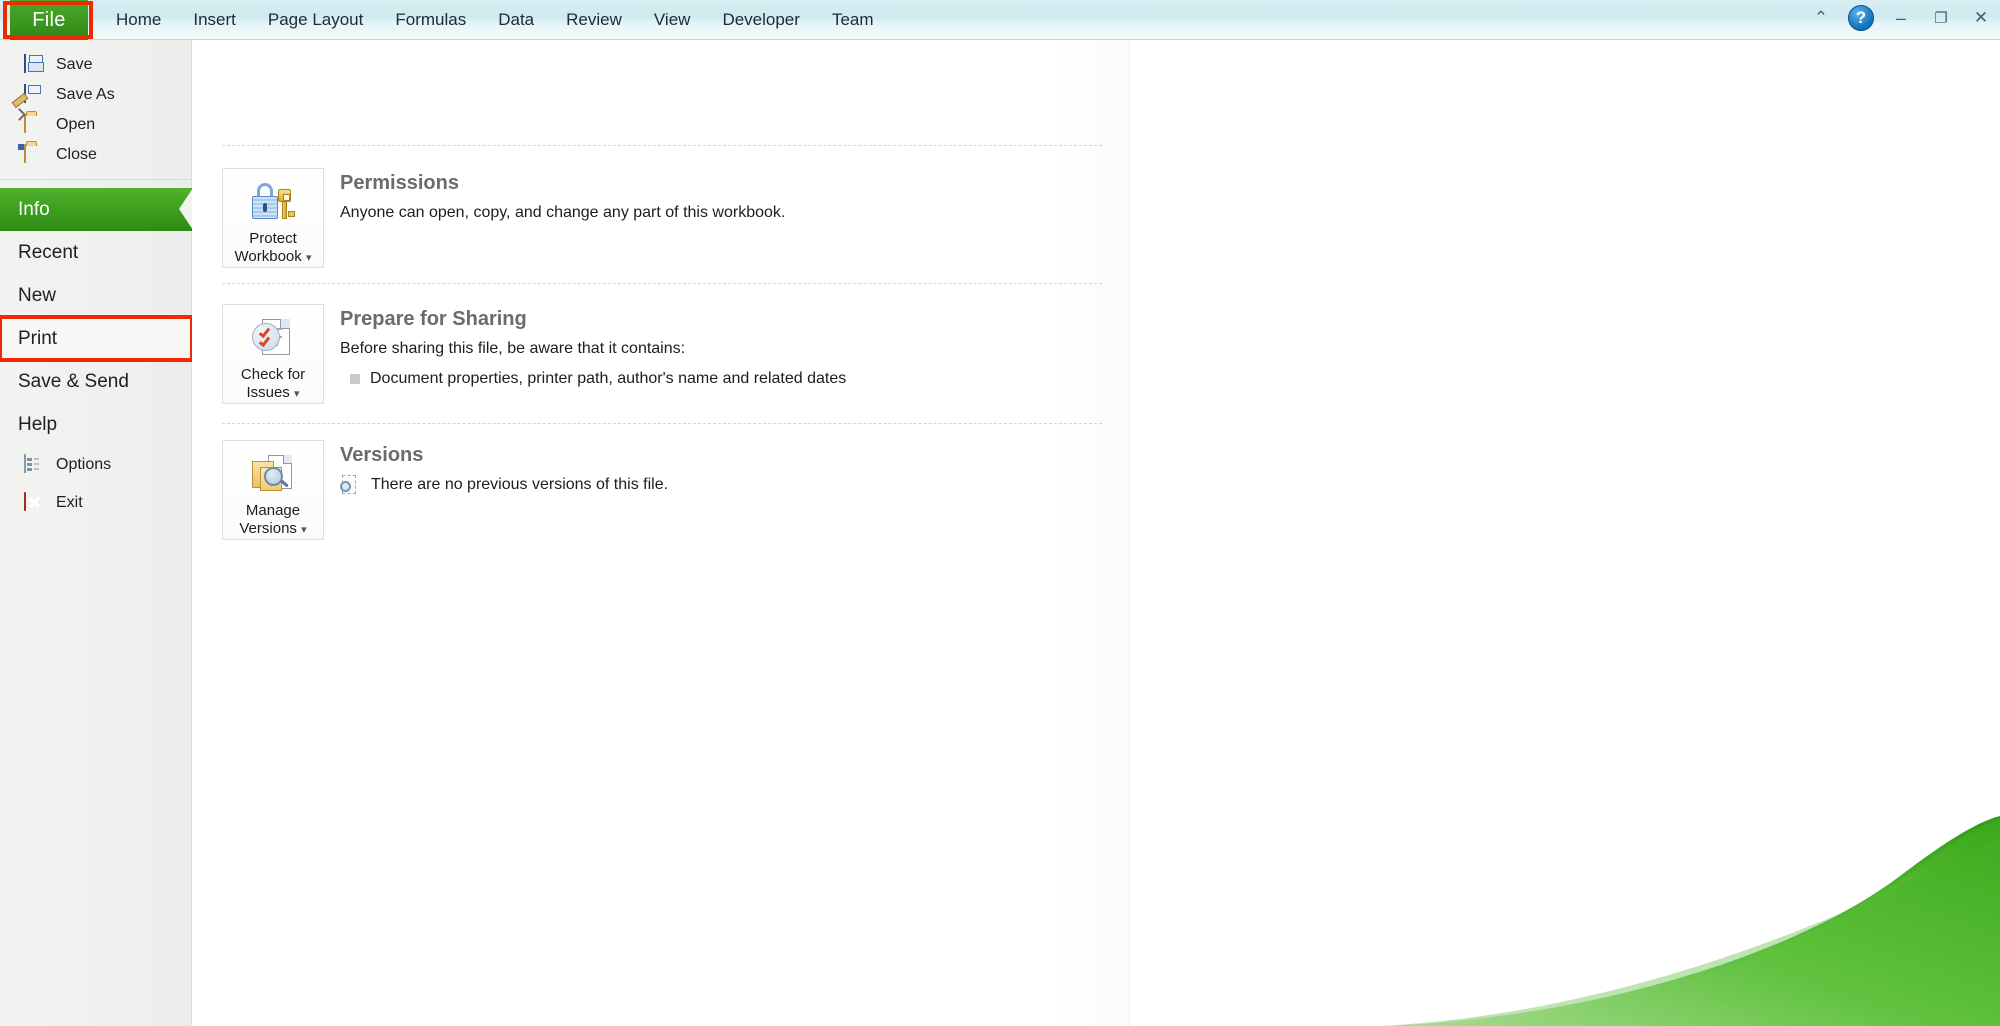 The width and height of the screenshot is (2000, 1026). What do you see at coordinates (73, 381) in the screenshot?
I see `sidebar-item-save-and-send-label: Save & Send` at bounding box center [73, 381].